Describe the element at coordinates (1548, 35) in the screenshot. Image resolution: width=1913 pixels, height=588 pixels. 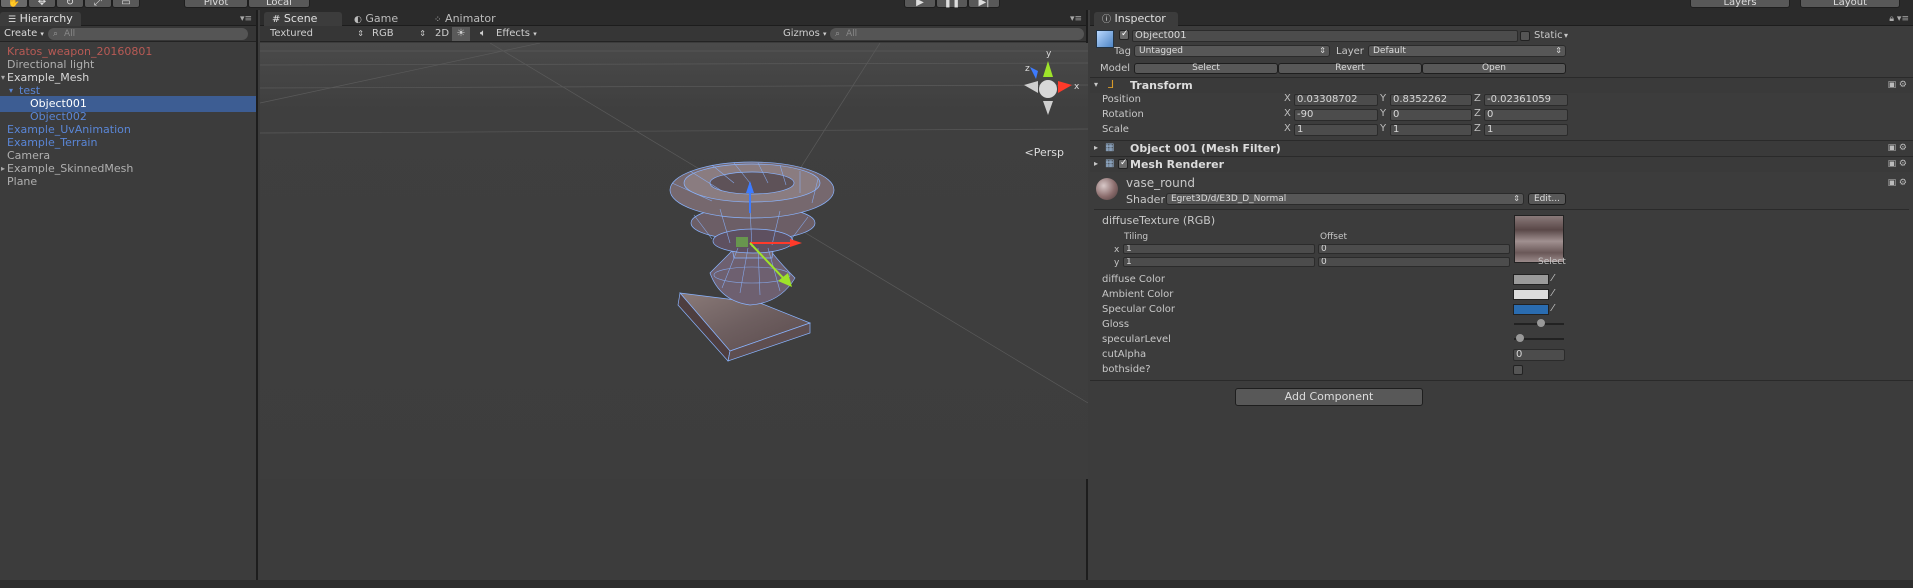
I see `static-label: Static` at that location.